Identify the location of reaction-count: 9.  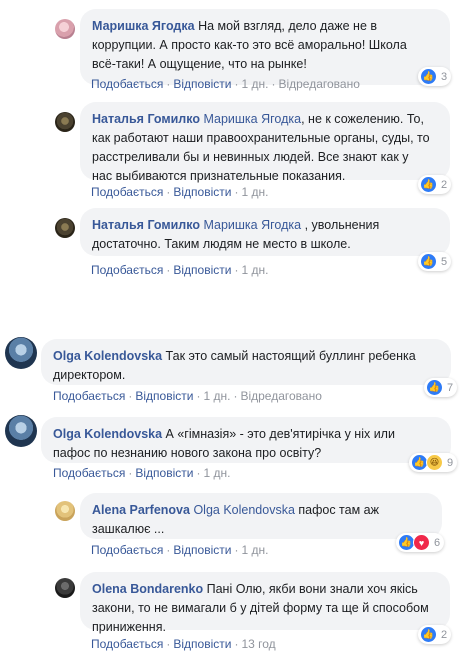
(450, 462).